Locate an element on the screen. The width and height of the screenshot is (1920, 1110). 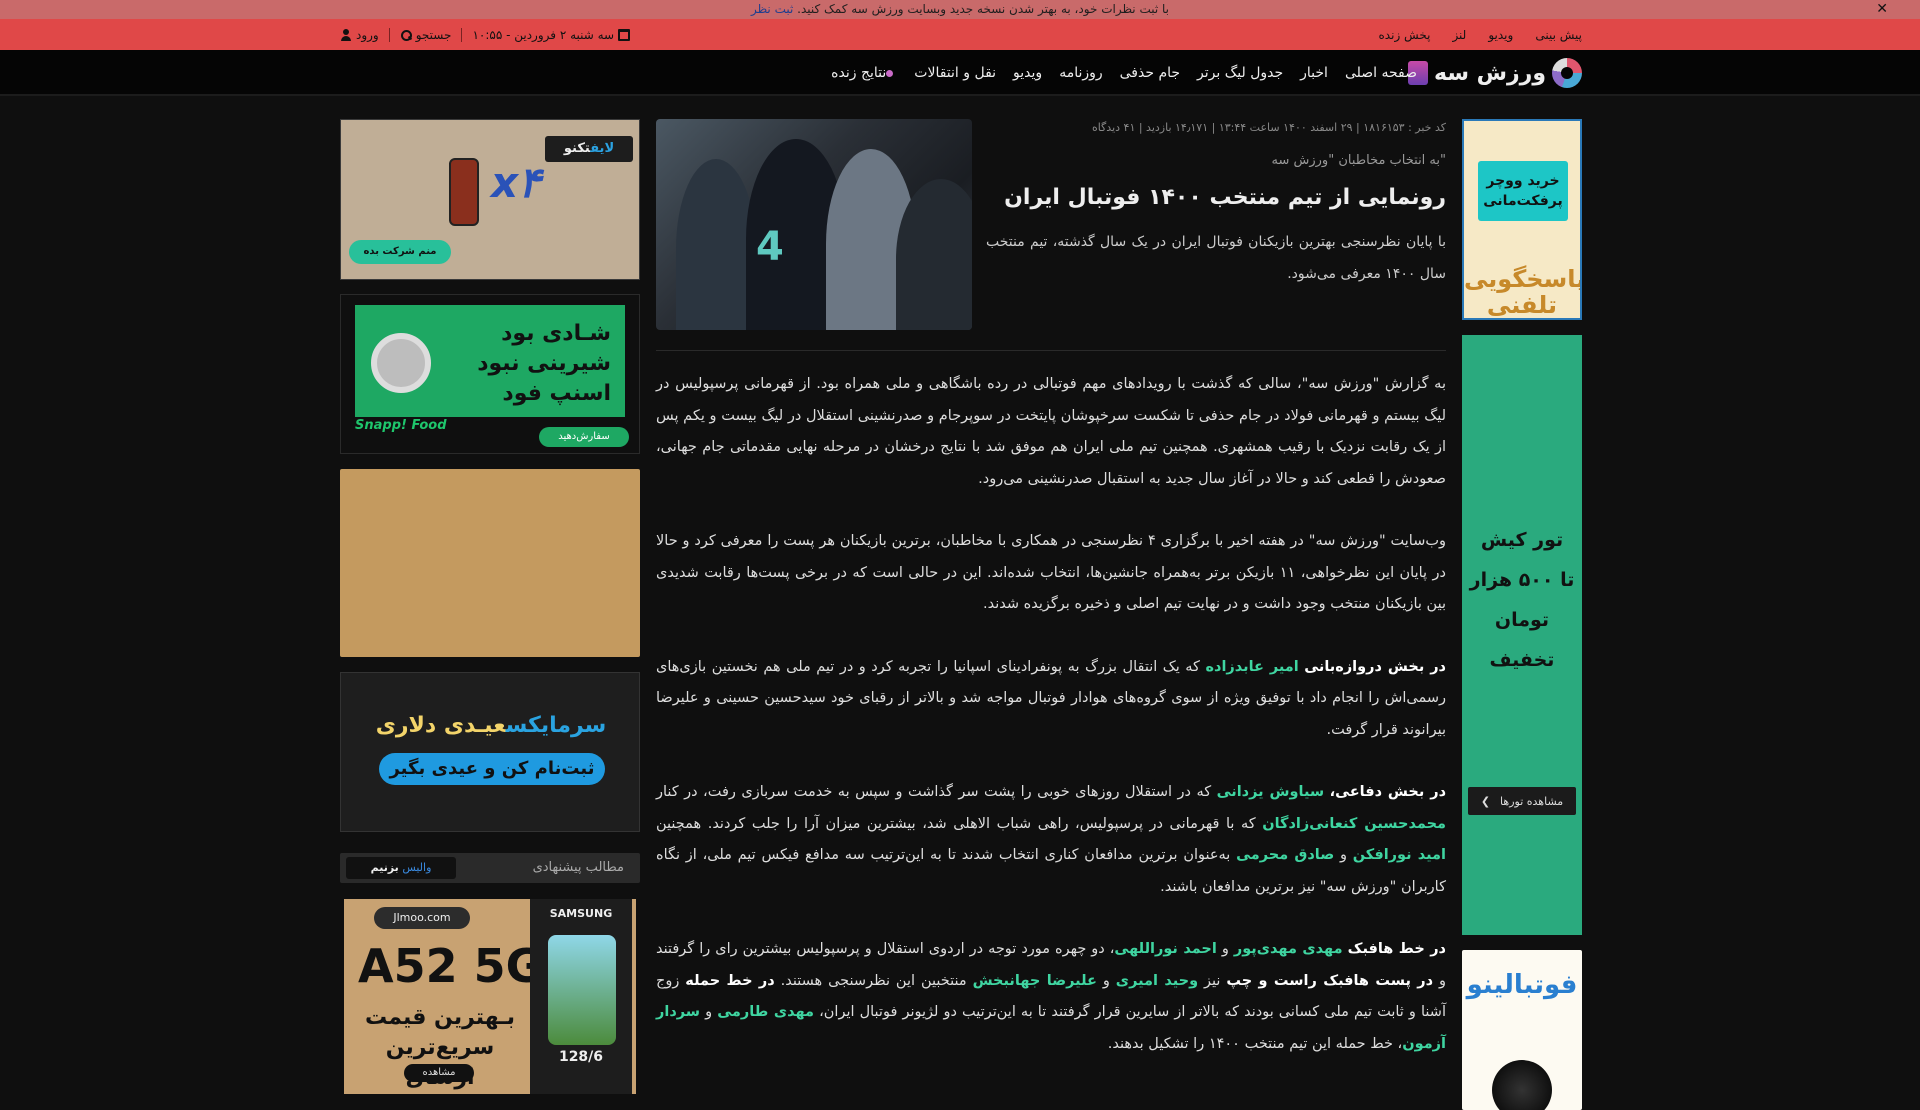
nav-item-newspaper: روزنامه is located at coordinates (1080, 73).